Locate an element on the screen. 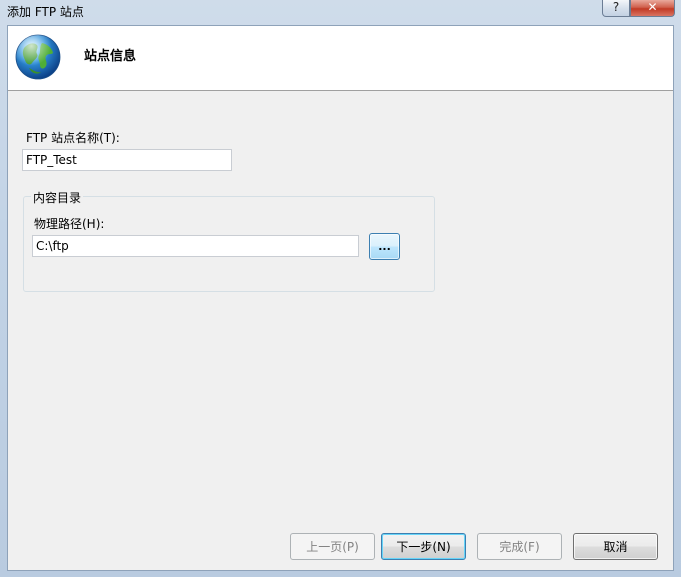 The height and width of the screenshot is (577, 681). help-icon: ? is located at coordinates (616, 7).